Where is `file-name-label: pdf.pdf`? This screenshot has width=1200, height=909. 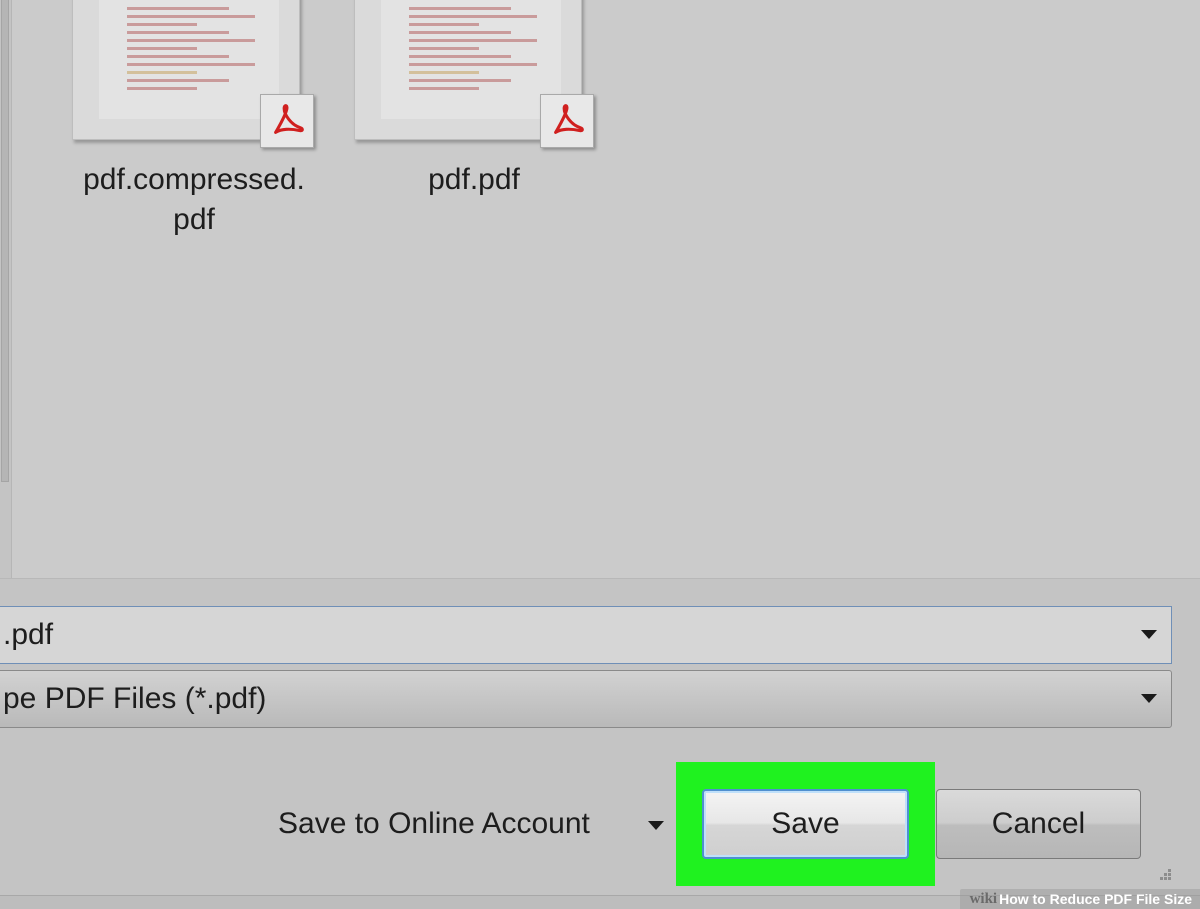 file-name-label: pdf.pdf is located at coordinates (474, 179).